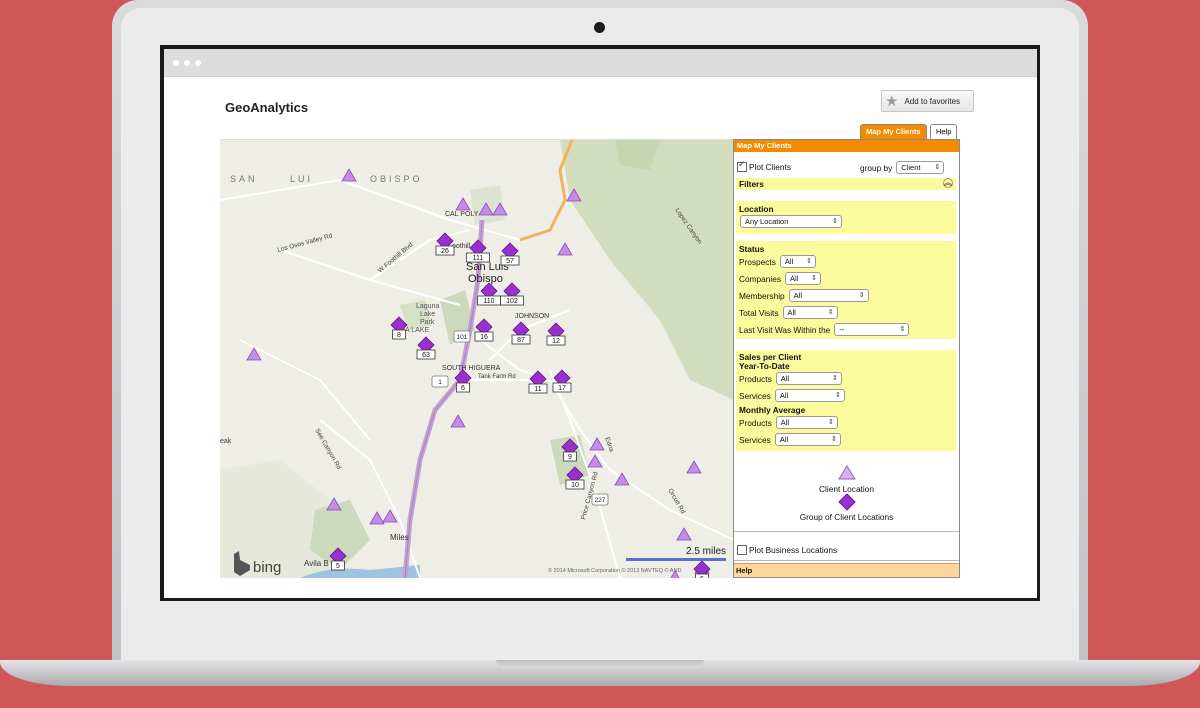 The height and width of the screenshot is (708, 1200). What do you see at coordinates (427, 314) in the screenshot?
I see `map-place-label: Lake` at bounding box center [427, 314].